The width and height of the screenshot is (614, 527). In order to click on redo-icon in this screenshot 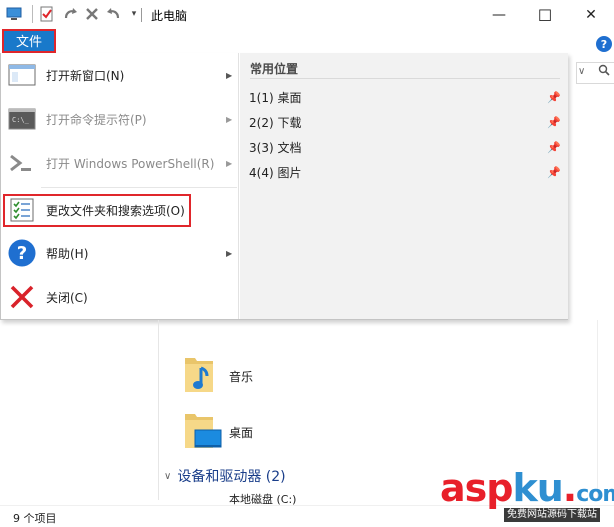, I will do `click(71, 14)`.